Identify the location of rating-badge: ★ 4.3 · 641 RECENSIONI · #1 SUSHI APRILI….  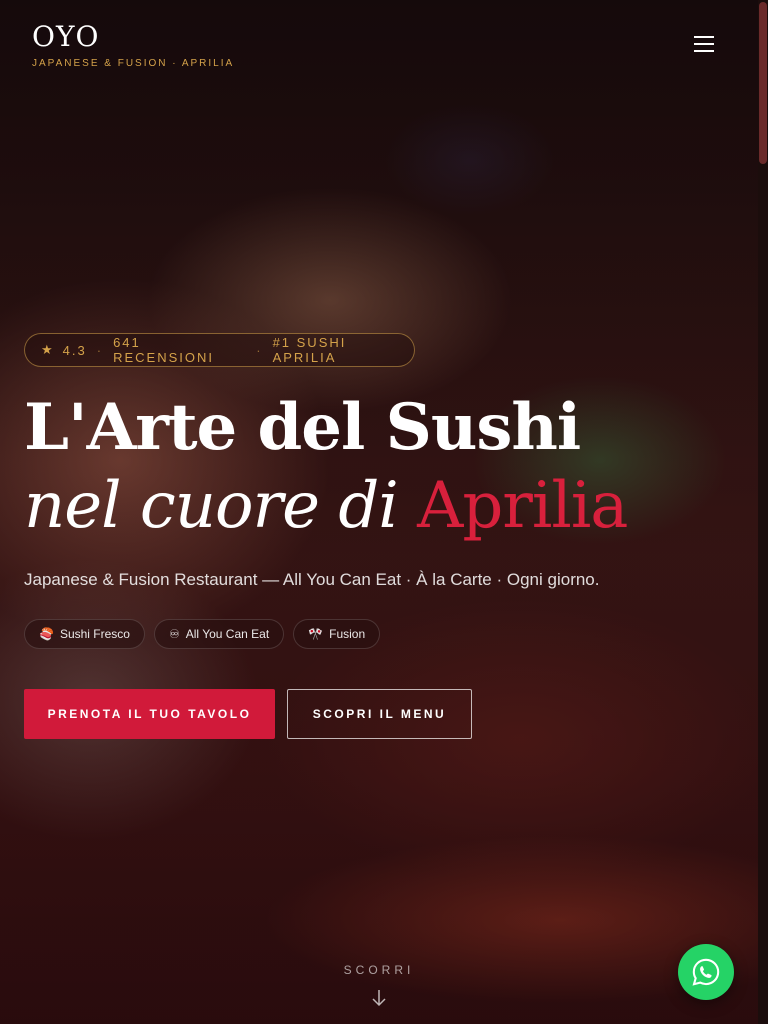
(219, 350).